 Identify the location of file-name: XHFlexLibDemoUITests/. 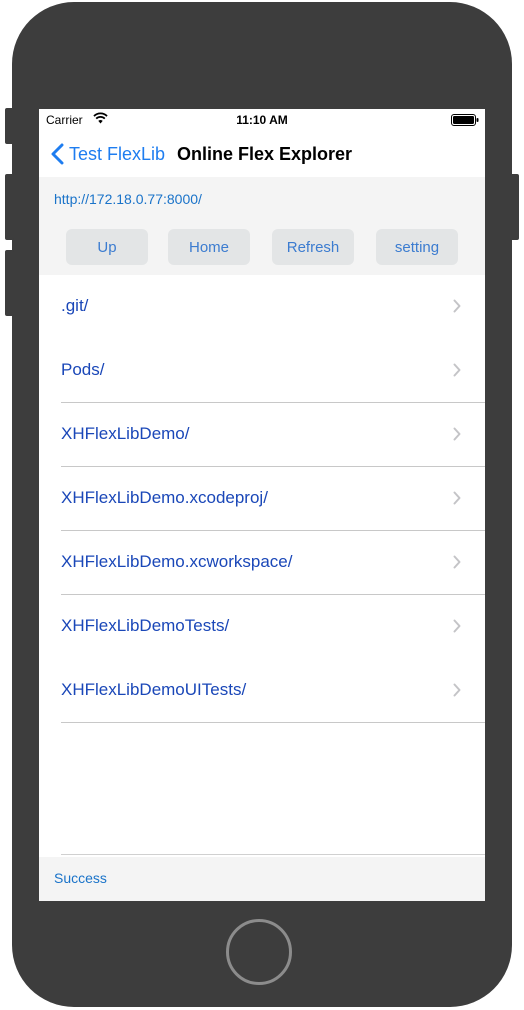
(154, 689).